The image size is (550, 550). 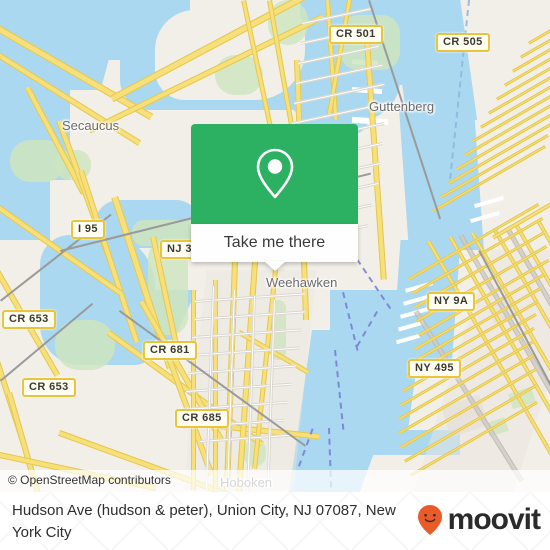 I want to click on map-shield-ny-495: NY 495, so click(x=434, y=368).